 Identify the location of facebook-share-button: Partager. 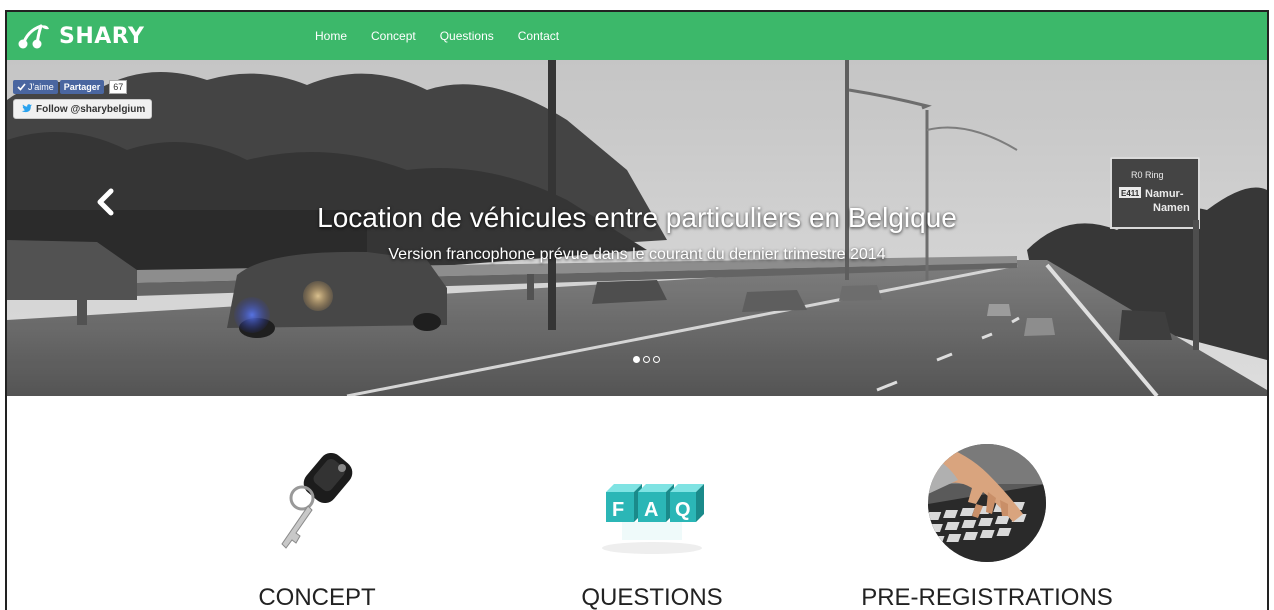
(82, 87).